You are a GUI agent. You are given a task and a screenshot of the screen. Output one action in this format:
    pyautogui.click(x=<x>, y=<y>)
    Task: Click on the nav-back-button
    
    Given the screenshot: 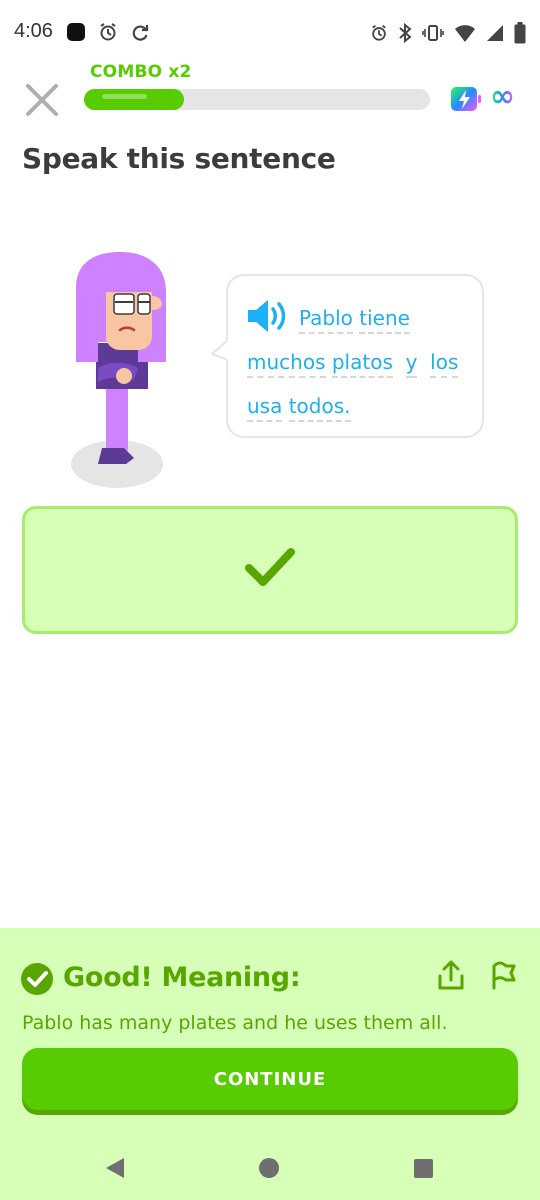 What is the action you would take?
    pyautogui.click(x=115, y=1168)
    